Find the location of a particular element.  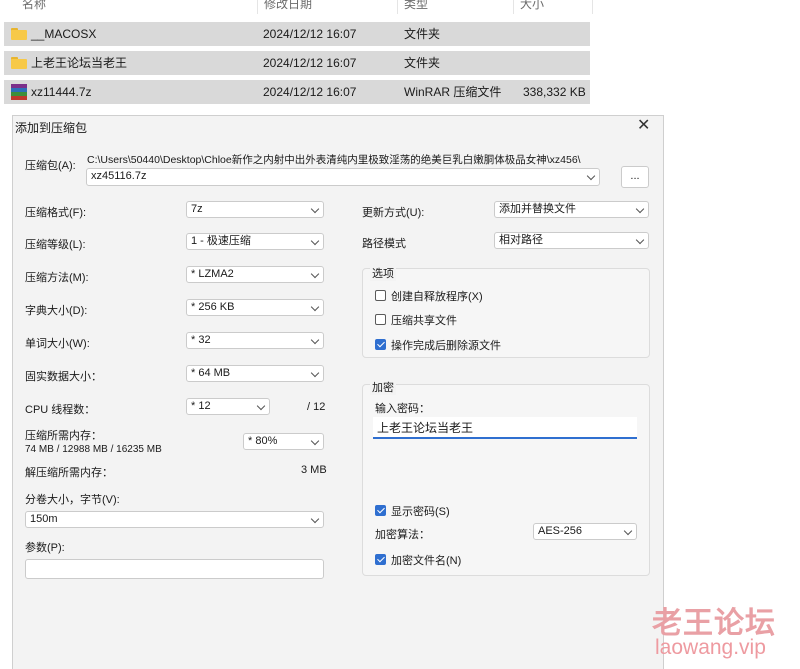

update-mode-label: 更新方式(U): is located at coordinates (393, 213).